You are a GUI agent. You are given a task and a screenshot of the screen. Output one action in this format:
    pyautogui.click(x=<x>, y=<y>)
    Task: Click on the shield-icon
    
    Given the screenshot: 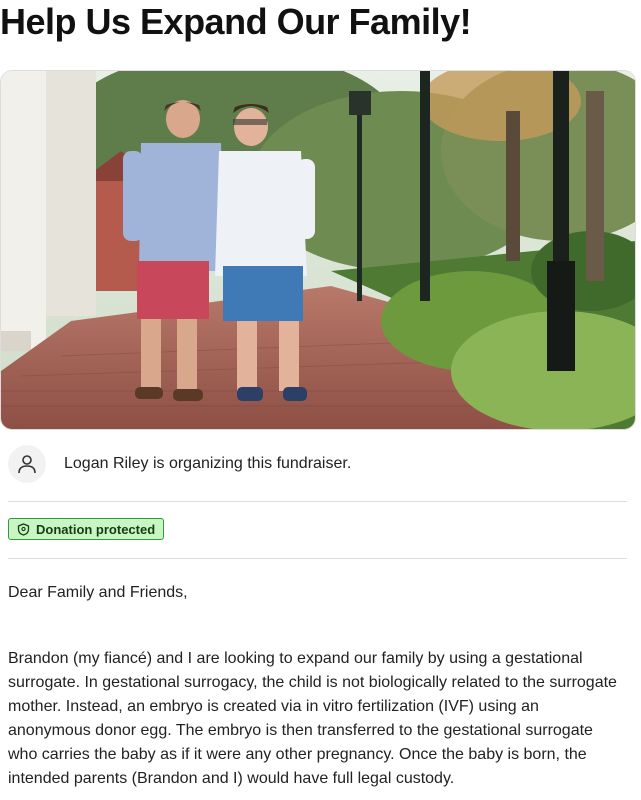 What is the action you would take?
    pyautogui.click(x=23, y=529)
    